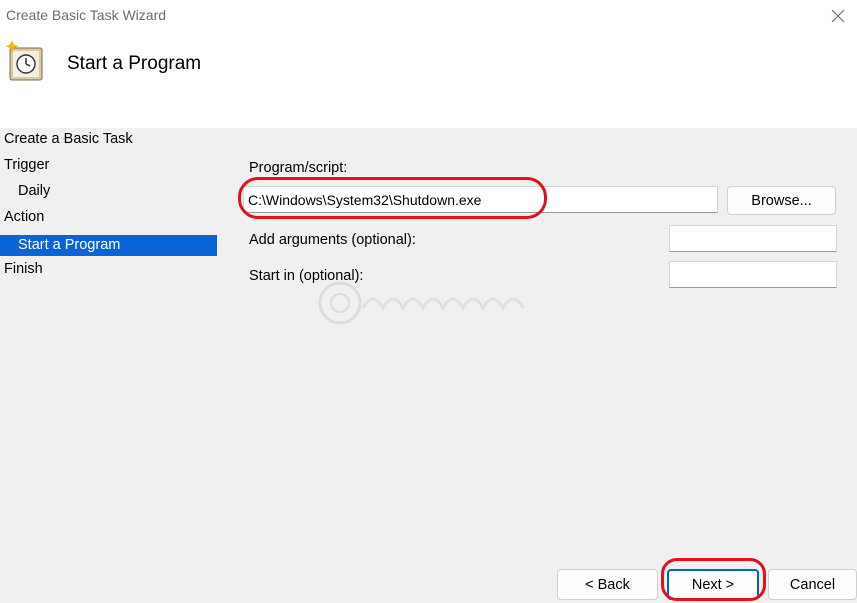 This screenshot has width=857, height=603. What do you see at coordinates (134, 63) in the screenshot?
I see `page-title: Start a Program` at bounding box center [134, 63].